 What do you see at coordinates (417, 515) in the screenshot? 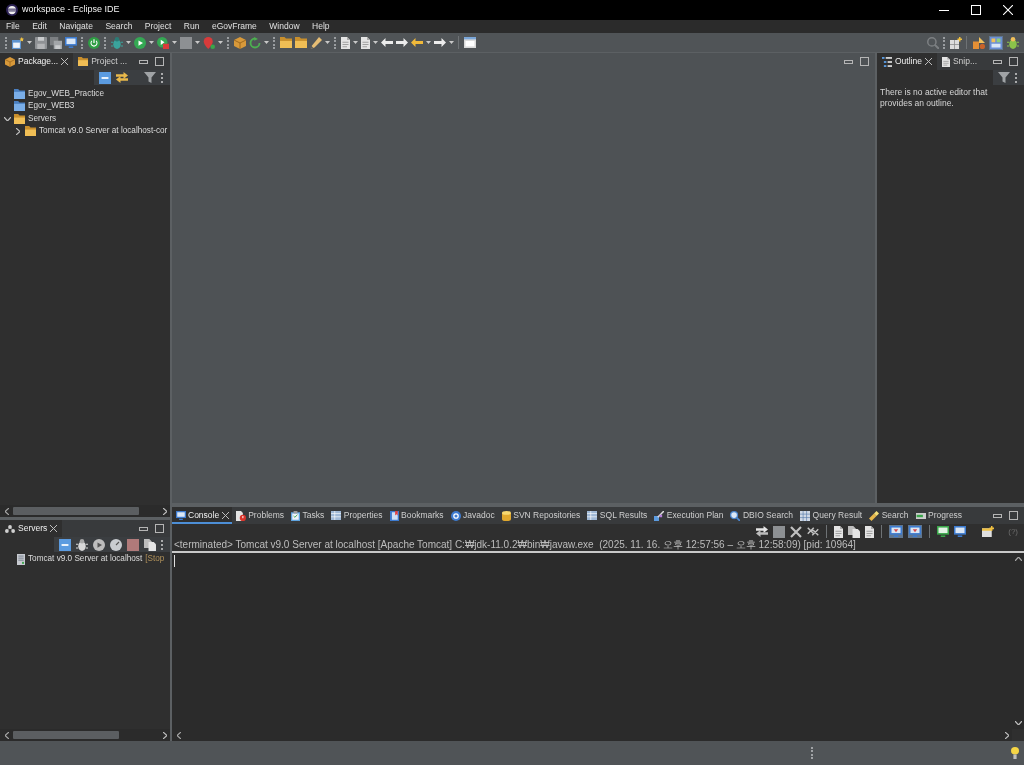
I see `tab: Bookmarks` at bounding box center [417, 515].